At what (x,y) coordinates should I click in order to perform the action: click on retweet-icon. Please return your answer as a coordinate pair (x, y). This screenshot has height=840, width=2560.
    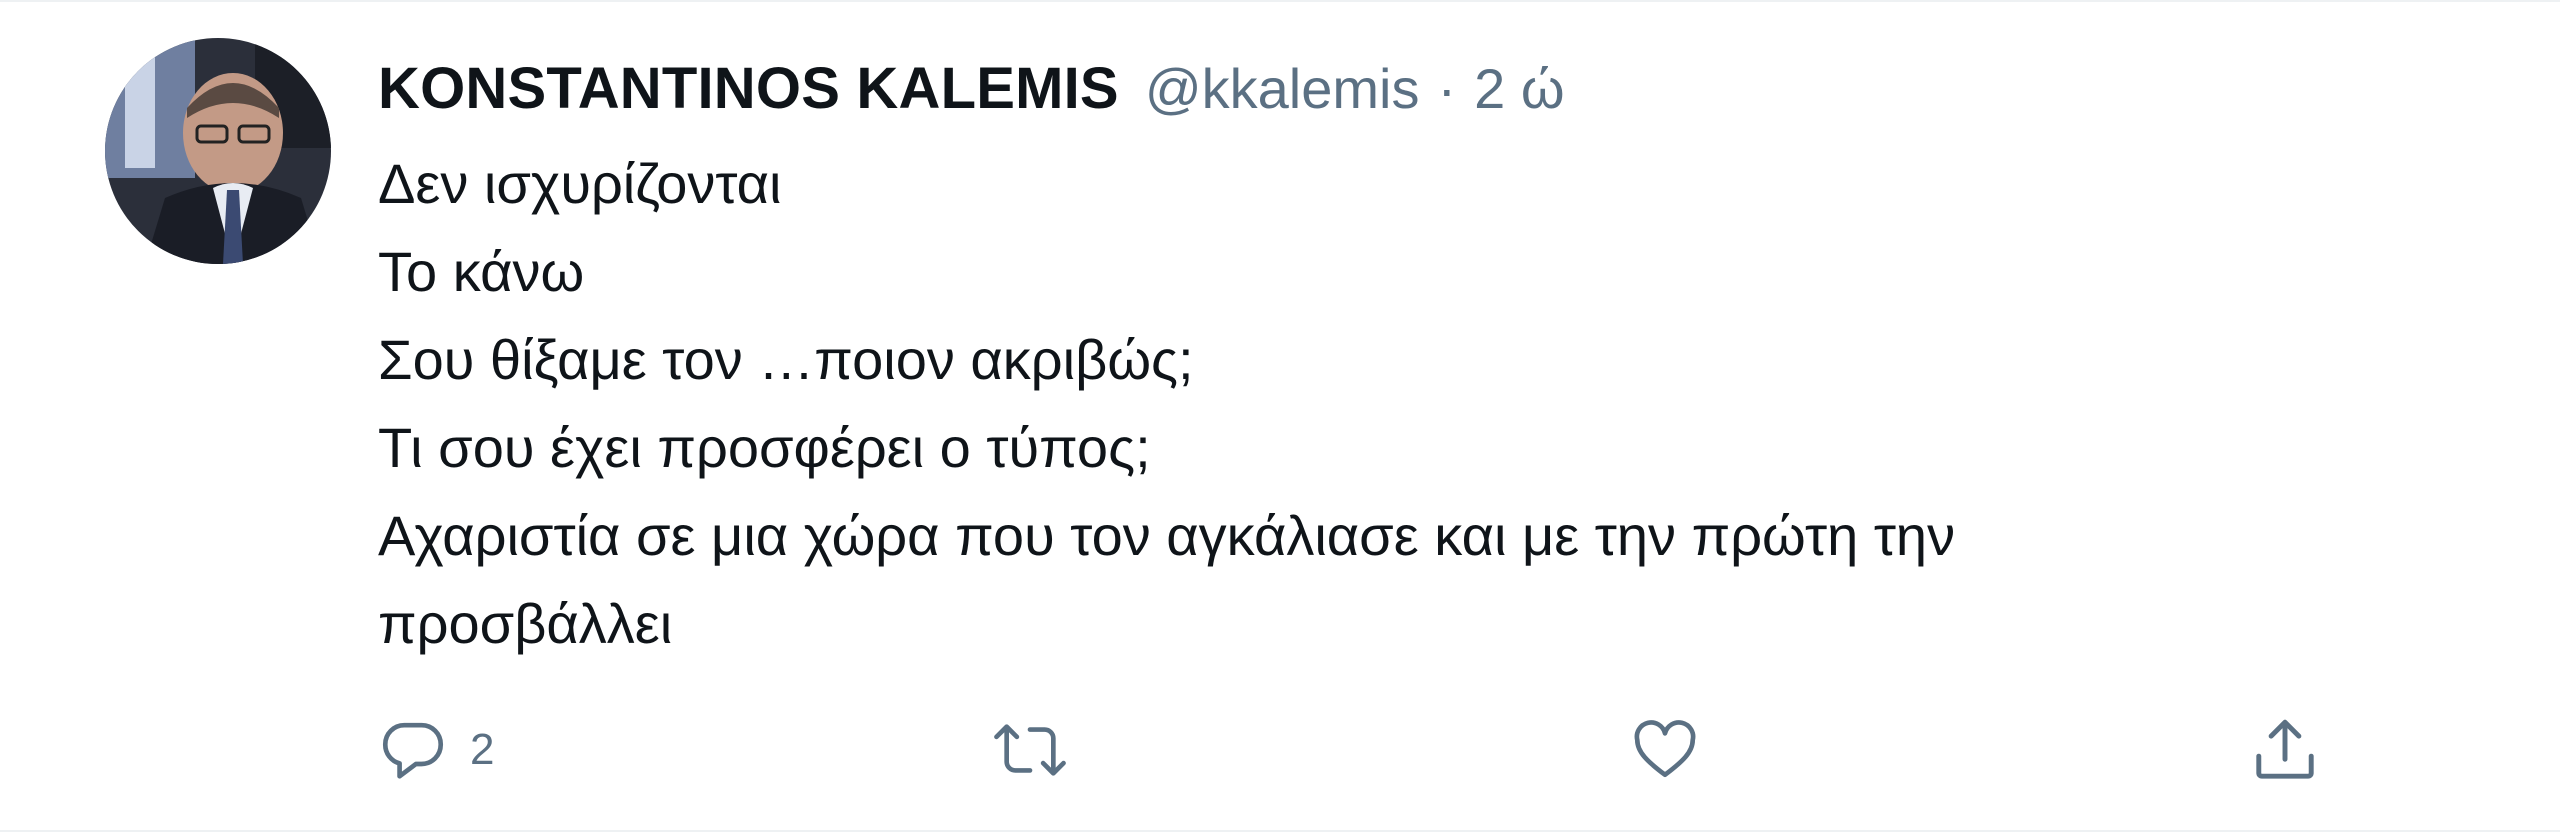
    Looking at the image, I should click on (1030, 750).